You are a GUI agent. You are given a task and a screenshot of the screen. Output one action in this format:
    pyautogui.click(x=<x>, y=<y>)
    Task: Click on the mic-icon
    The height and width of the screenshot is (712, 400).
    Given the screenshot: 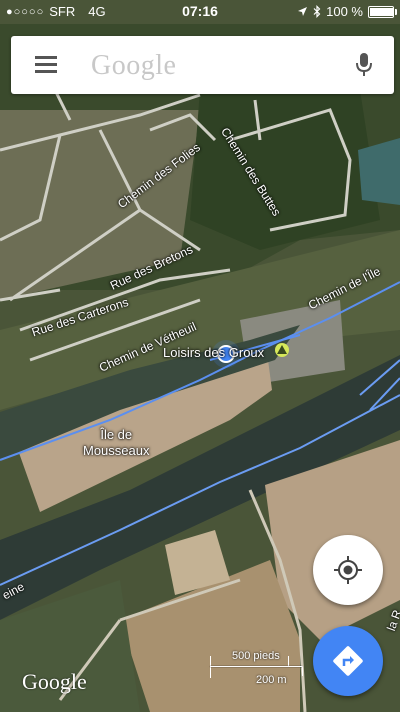 What is the action you would take?
    pyautogui.click(x=364, y=65)
    